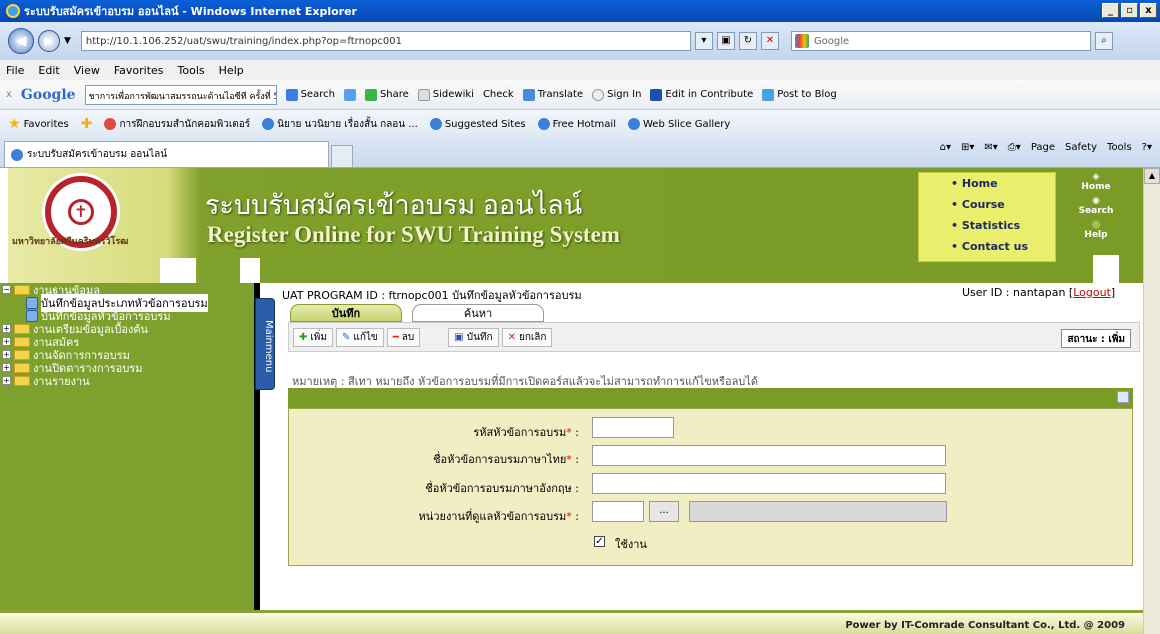  I want to click on code-label: รหัสหัวข้อการอบรม* :, so click(526, 432).